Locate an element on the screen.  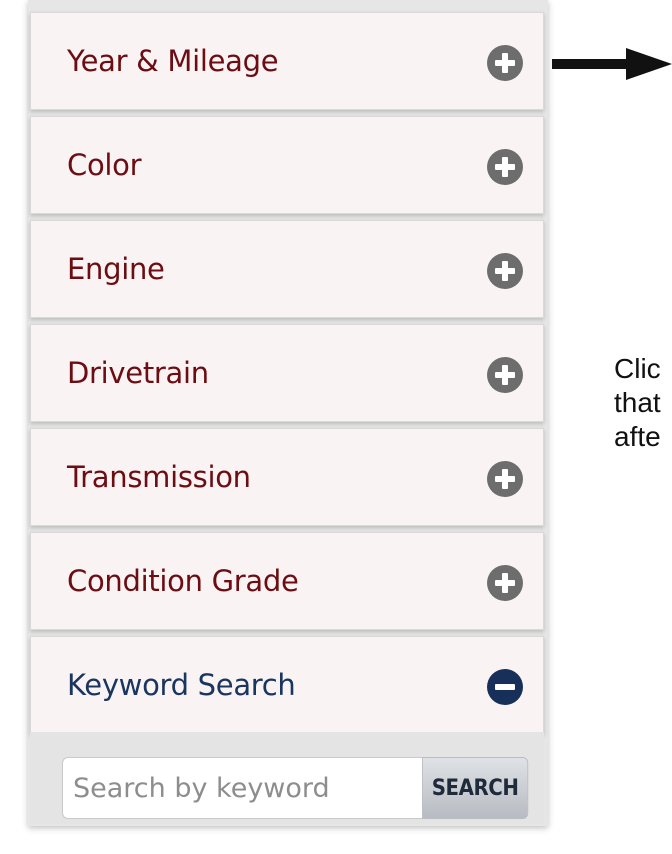
accordion-item-engine: Engine is located at coordinates (287, 269).